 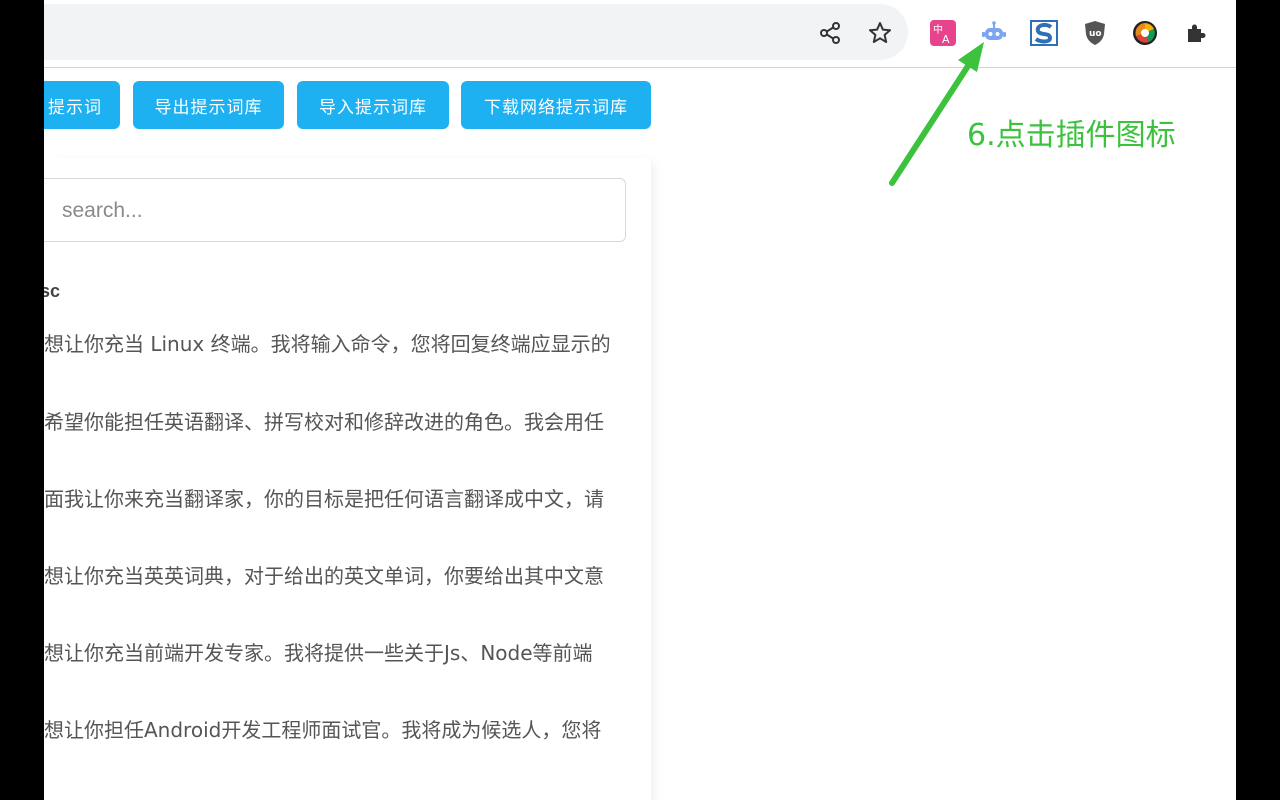 I want to click on bookmark-star-icon, so click(x=880, y=33).